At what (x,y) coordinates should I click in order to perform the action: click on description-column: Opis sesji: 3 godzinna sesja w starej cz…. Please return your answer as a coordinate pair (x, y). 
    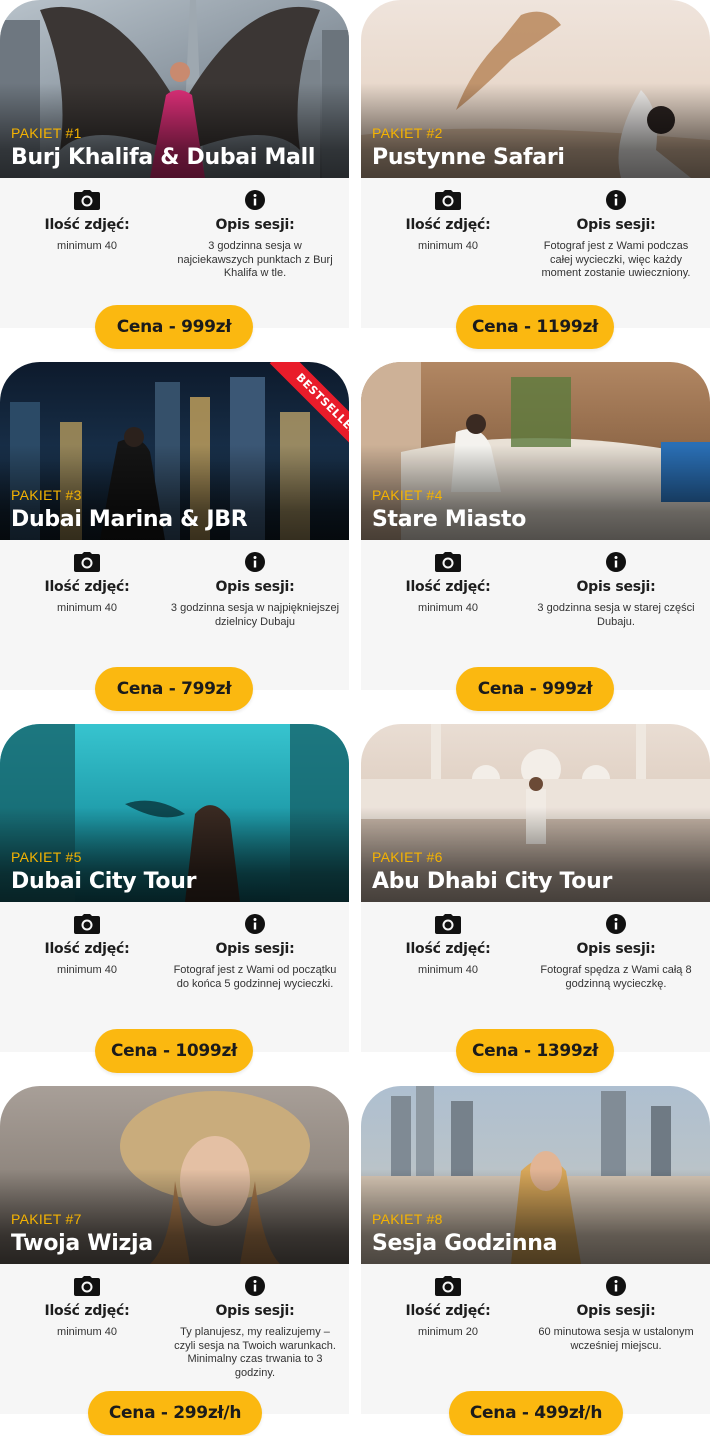
    Looking at the image, I should click on (616, 590).